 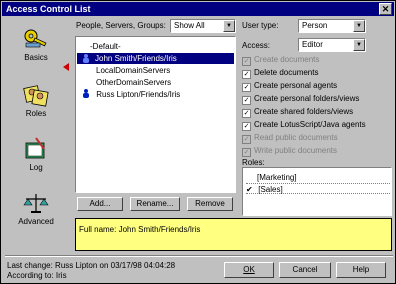 What do you see at coordinates (300, 99) in the screenshot?
I see `perm-create-personal-folders: ✓ Create personal folders/views` at bounding box center [300, 99].